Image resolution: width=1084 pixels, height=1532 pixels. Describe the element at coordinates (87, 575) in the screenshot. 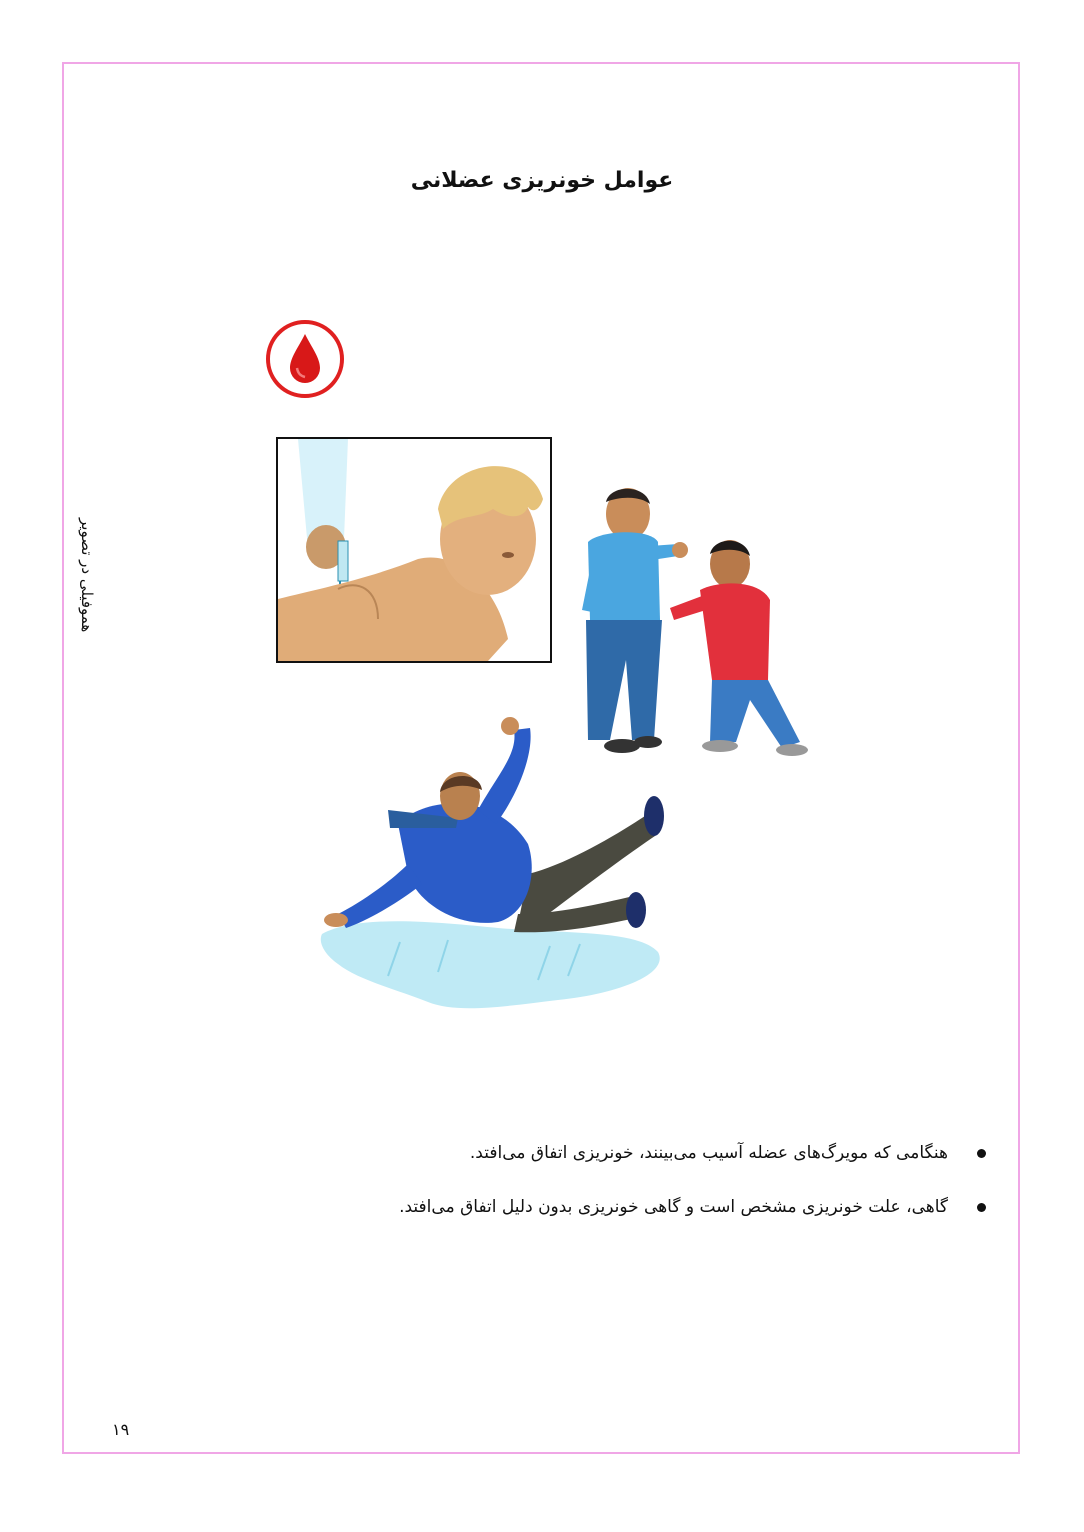

I see `side-label: هموفیلی در تصویر` at that location.